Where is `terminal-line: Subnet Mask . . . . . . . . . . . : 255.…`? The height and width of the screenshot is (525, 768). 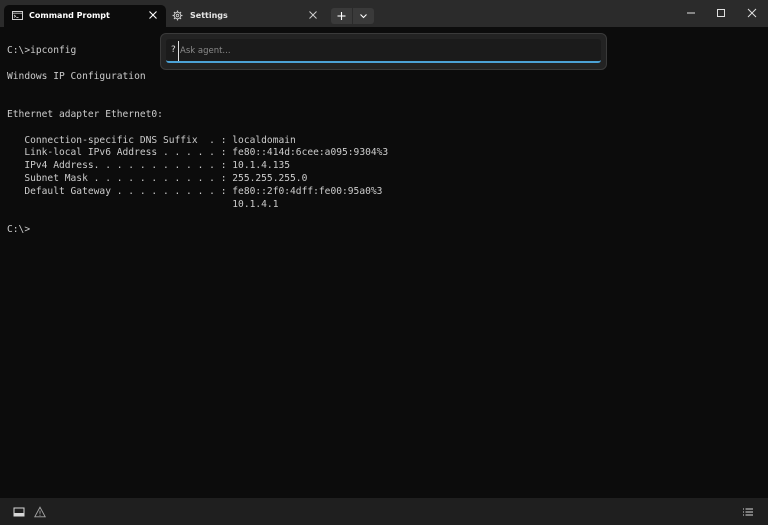
terminal-line: Subnet Mask . . . . . . . . . . . : 255.… is located at coordinates (157, 178).